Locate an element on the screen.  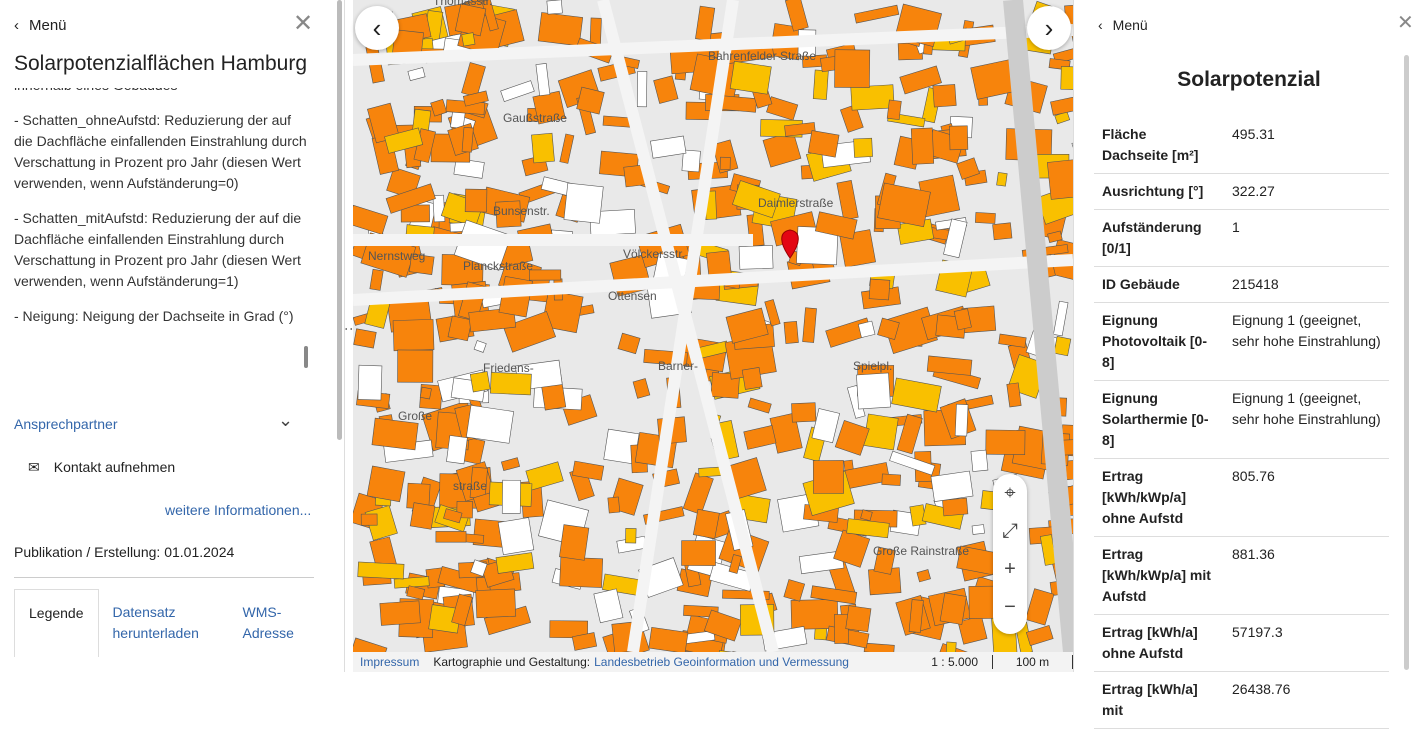
attr-key: Aufständerung [0/1] is located at coordinates (1159, 238).